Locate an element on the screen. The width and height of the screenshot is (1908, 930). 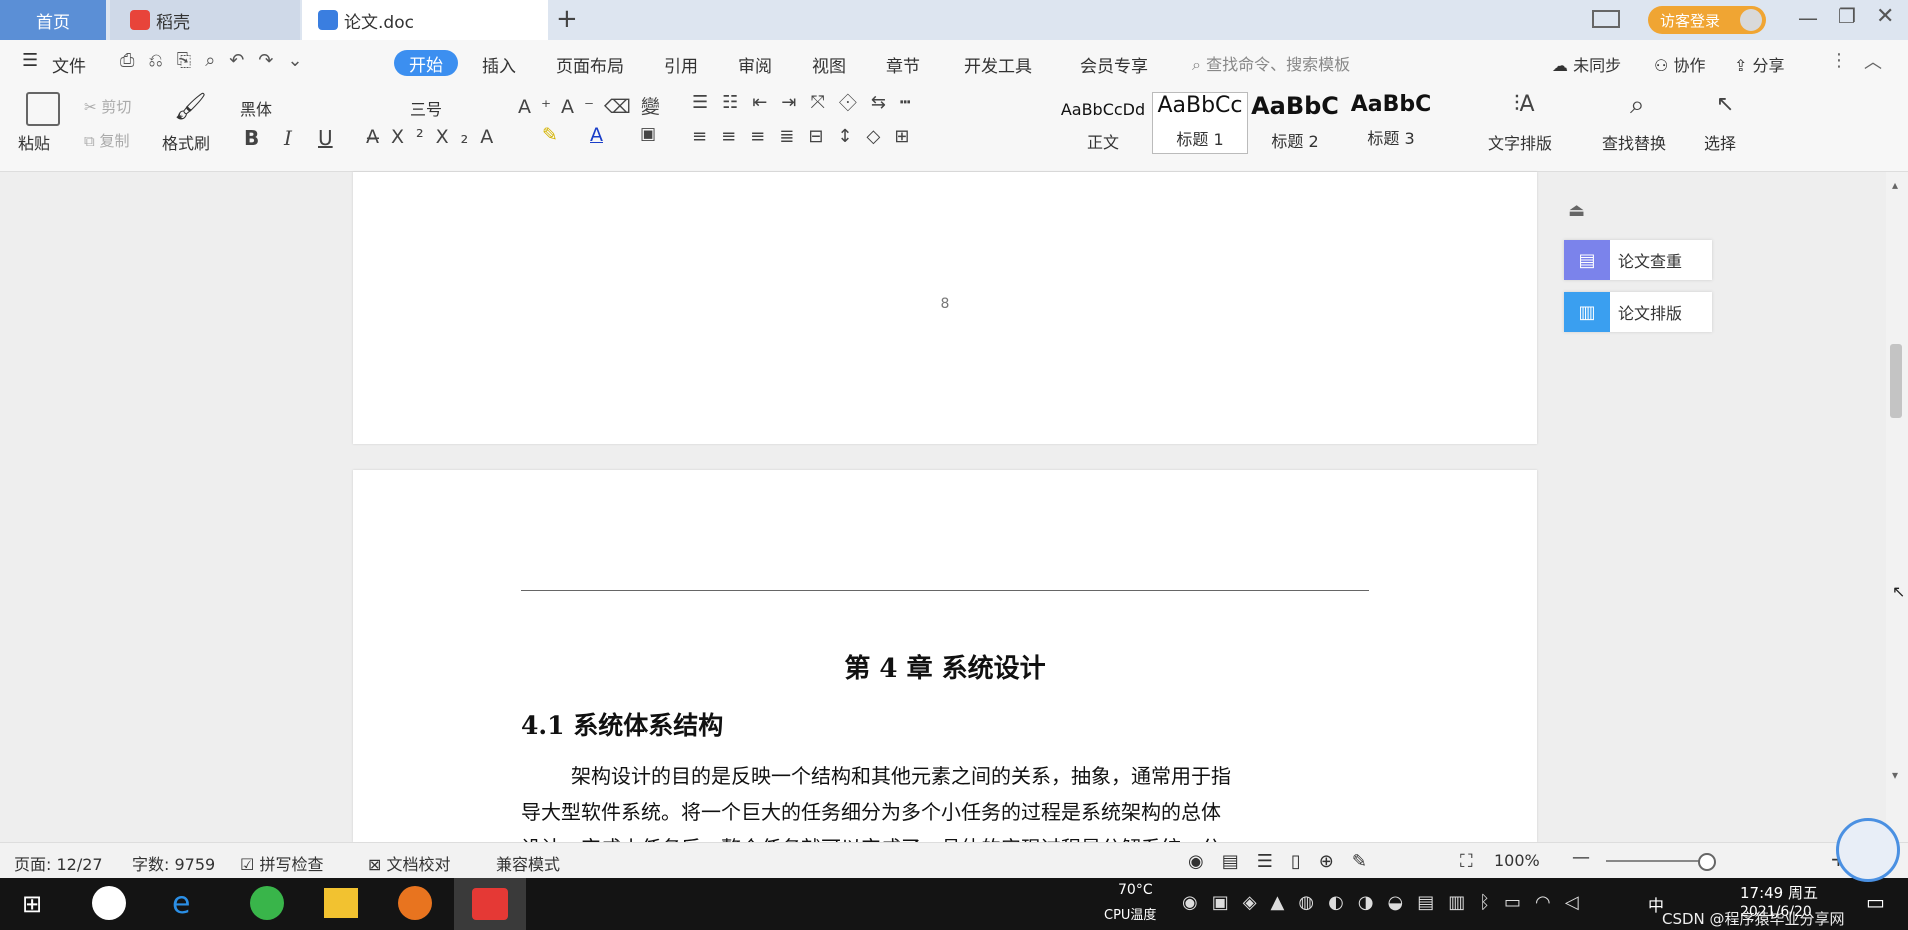
italic-icon: I is located at coordinates (288, 138).